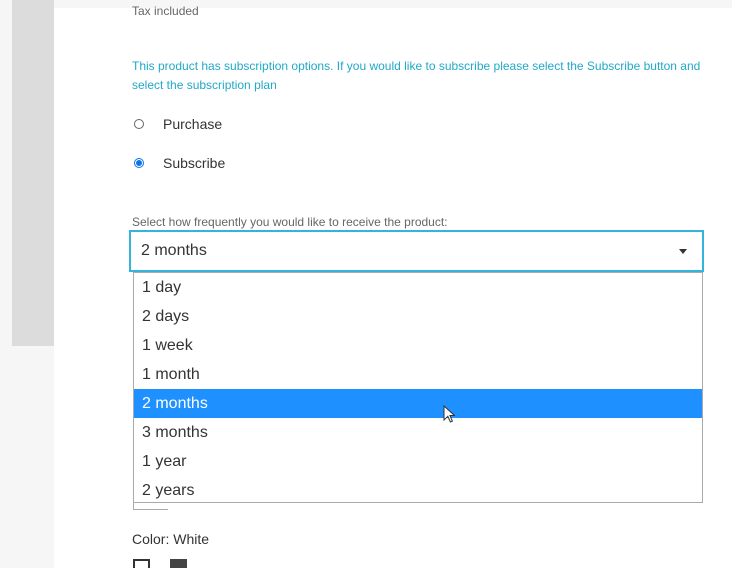  What do you see at coordinates (418, 345) in the screenshot?
I see `frequency-option-1-week: 1 week` at bounding box center [418, 345].